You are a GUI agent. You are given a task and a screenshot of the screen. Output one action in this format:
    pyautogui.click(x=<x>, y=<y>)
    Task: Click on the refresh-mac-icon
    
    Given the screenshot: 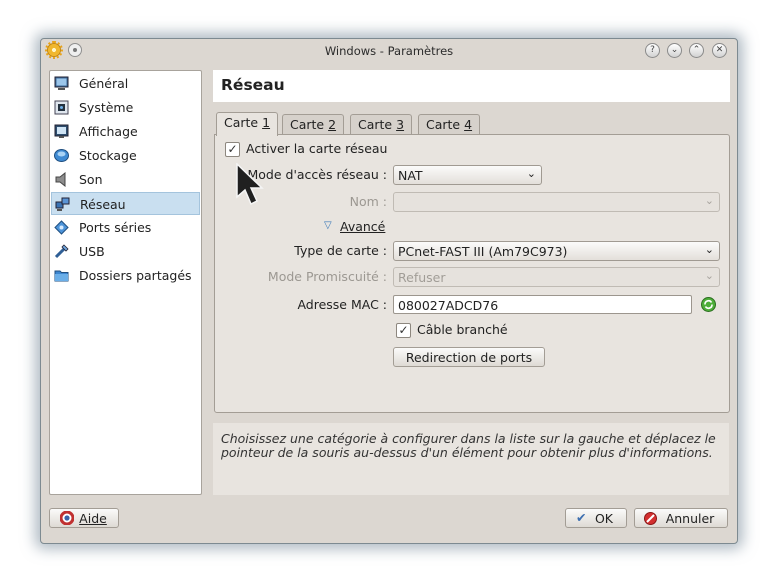 What is the action you would take?
    pyautogui.click(x=708, y=304)
    